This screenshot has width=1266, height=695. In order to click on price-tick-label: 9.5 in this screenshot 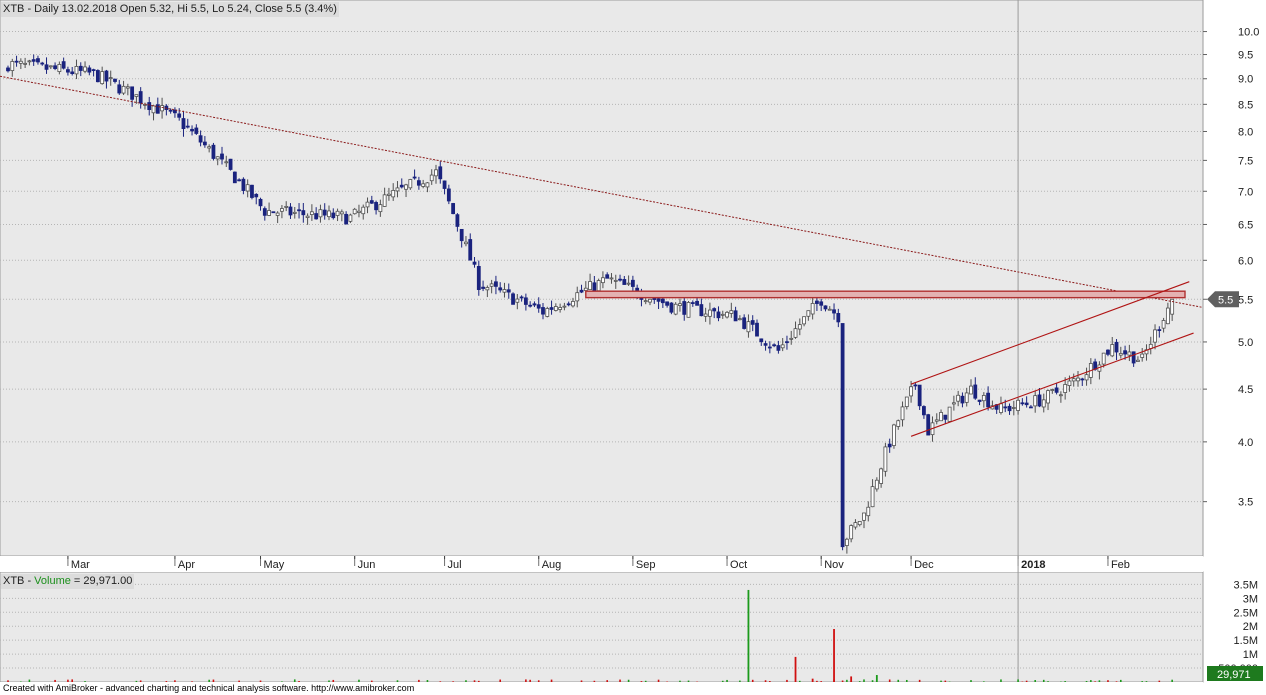, I will do `click(1245, 56)`.